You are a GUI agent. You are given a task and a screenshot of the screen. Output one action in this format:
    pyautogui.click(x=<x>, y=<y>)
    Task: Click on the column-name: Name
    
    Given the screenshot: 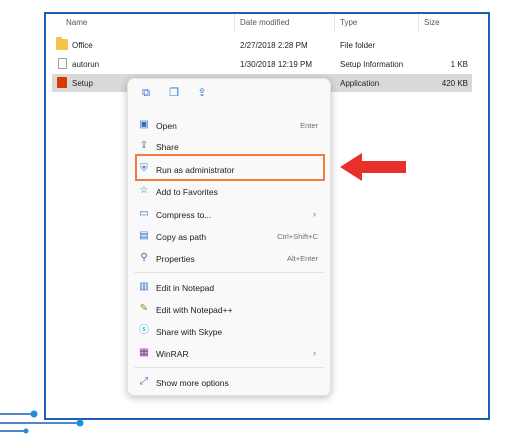 What is the action you would take?
    pyautogui.click(x=76, y=22)
    